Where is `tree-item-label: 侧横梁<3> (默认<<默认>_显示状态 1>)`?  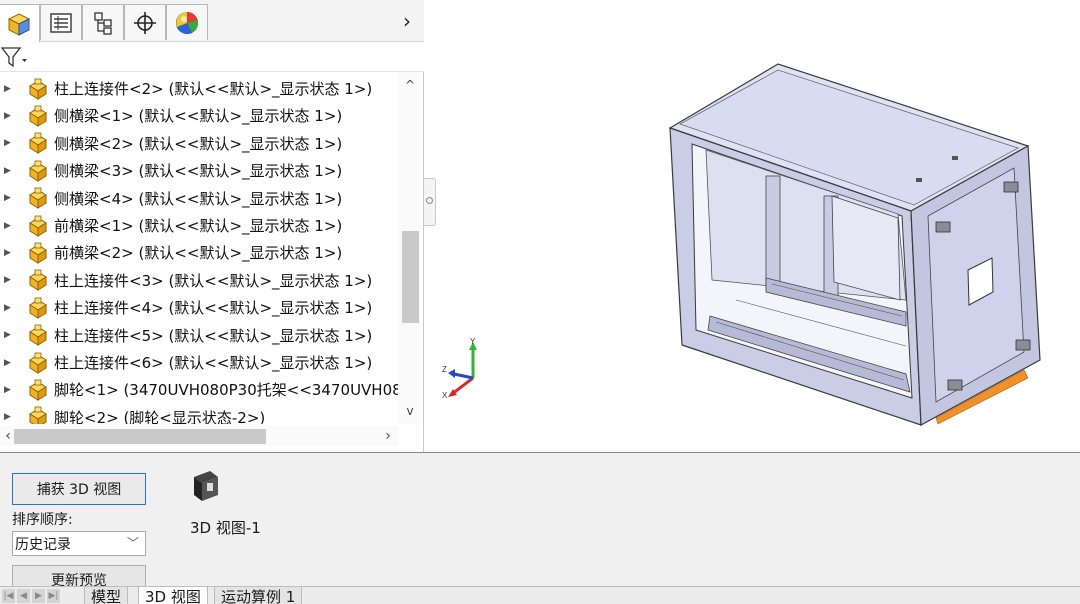 tree-item-label: 侧横梁<3> (默认<<默认>_显示状态 1>) is located at coordinates (198, 171).